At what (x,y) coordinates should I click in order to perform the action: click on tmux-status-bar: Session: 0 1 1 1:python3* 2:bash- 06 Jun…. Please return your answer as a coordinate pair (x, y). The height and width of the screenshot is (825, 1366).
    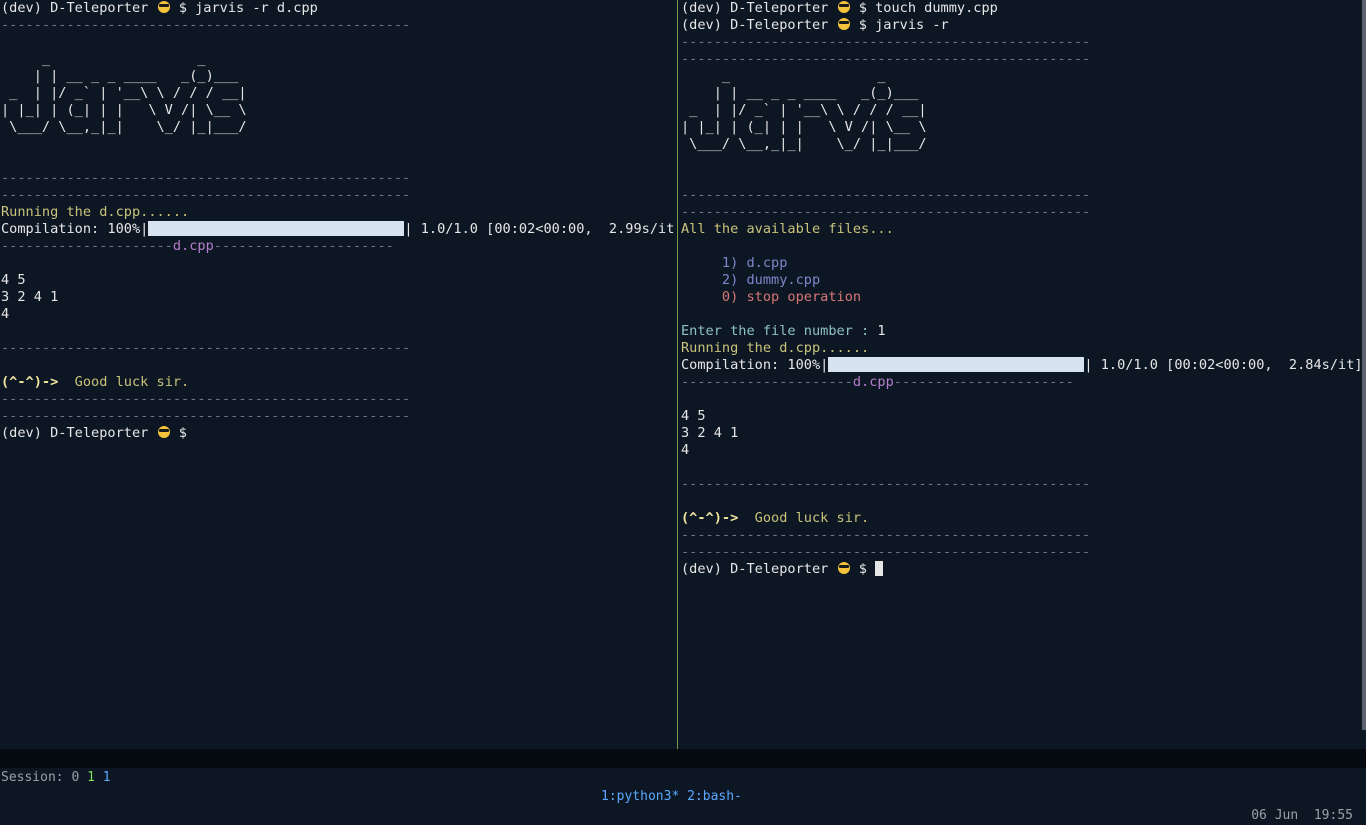
    Looking at the image, I should click on (683, 786).